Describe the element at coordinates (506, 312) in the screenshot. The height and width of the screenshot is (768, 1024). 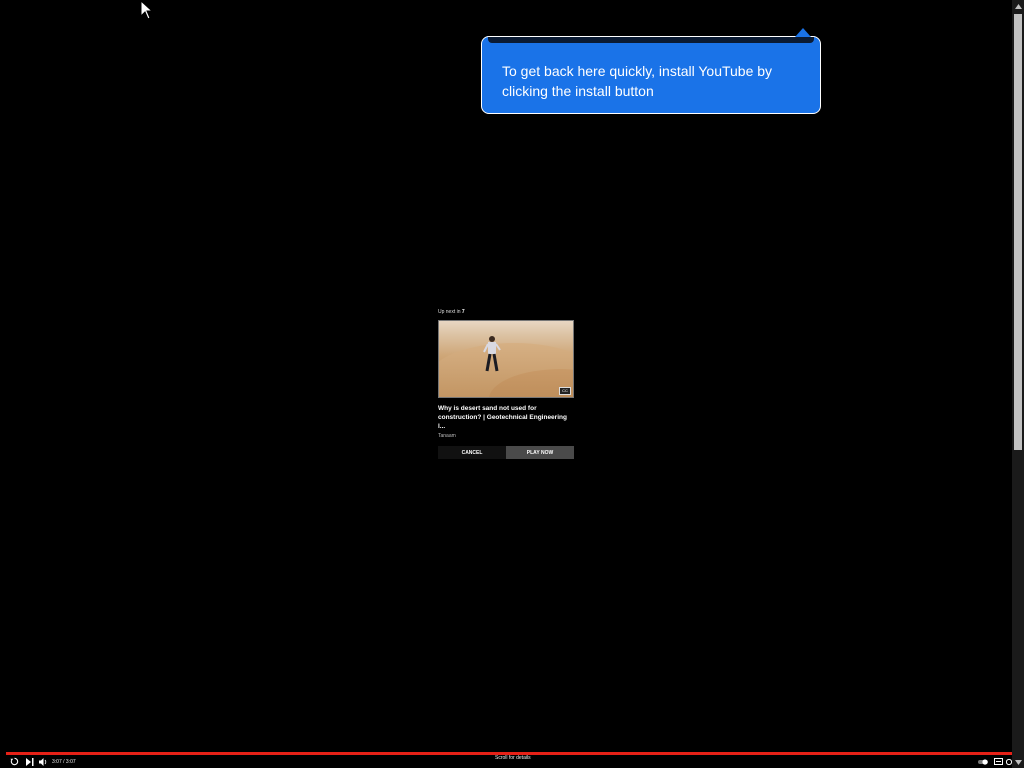
I see `up-next-countdown: Up next in 7` at that location.